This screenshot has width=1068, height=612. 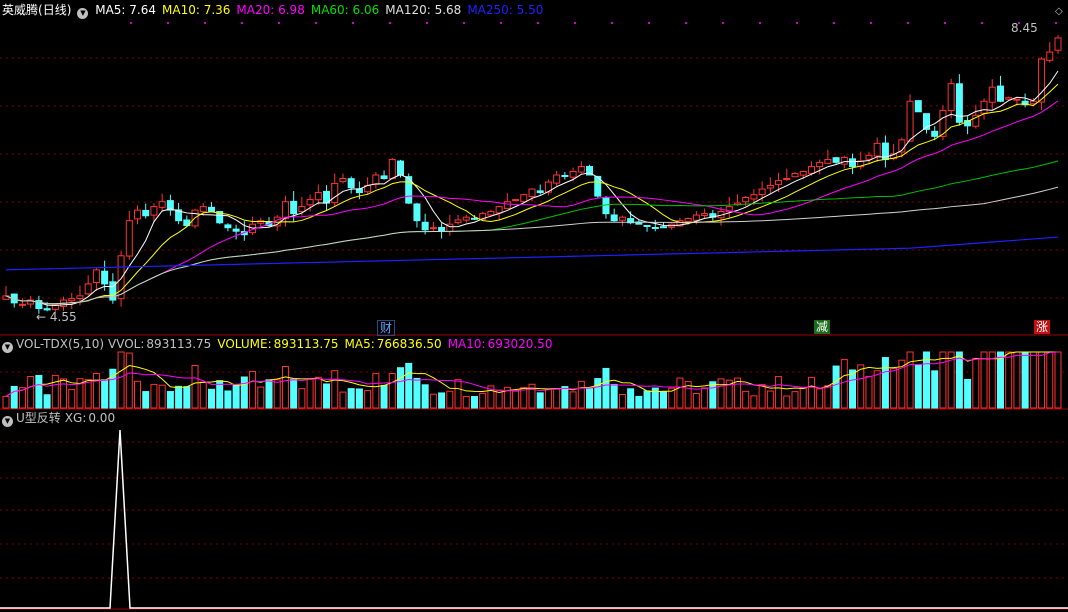 I want to click on vol-ma5-value: 766836.50, so click(x=409, y=344).